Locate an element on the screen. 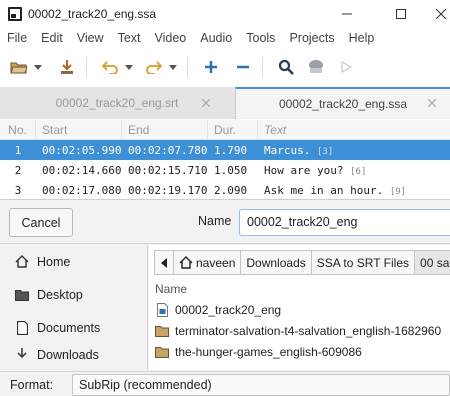 Image resolution: width=450 pixels, height=396 pixels. row-number: 1 is located at coordinates (18, 150).